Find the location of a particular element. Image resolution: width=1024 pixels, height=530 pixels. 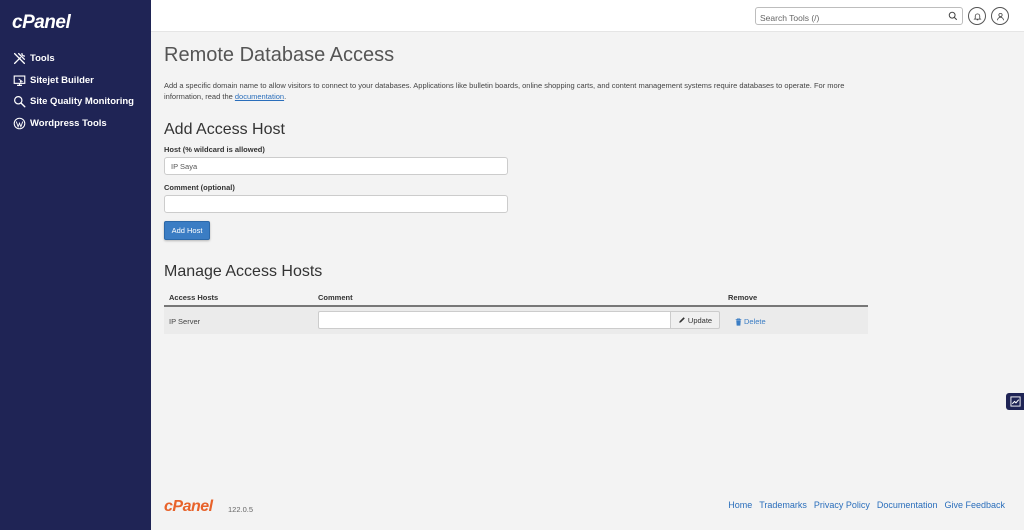

sidebar-item-tools: Tools is located at coordinates (75, 59).